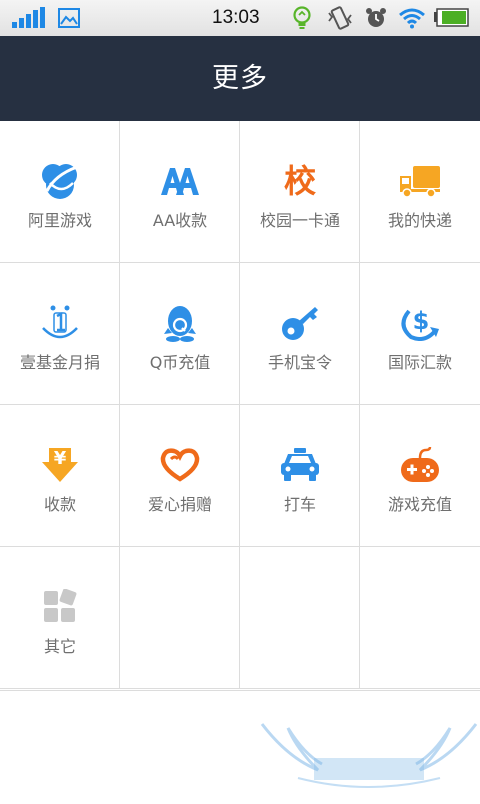 The width and height of the screenshot is (480, 804). What do you see at coordinates (420, 181) in the screenshot?
I see `delivery-truck-icon` at bounding box center [420, 181].